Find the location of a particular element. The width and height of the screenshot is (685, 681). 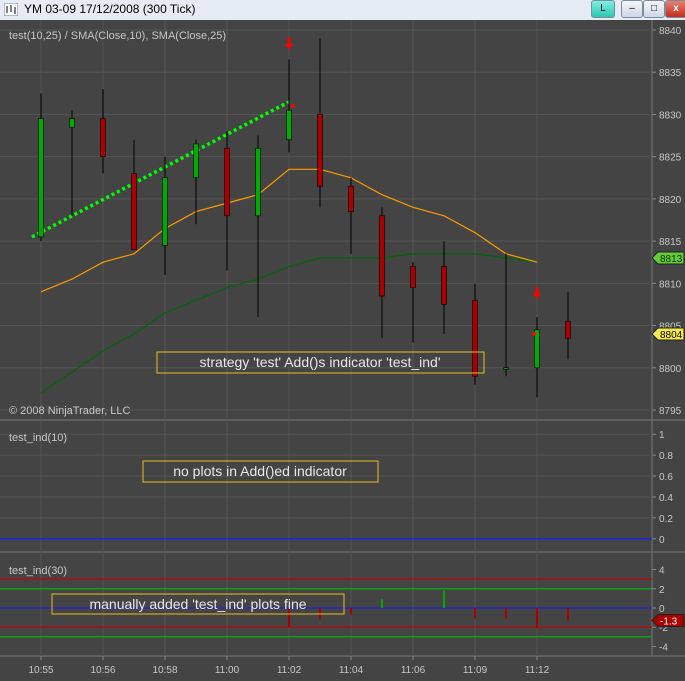

ind1-y-tick-label: 1 is located at coordinates (662, 435).